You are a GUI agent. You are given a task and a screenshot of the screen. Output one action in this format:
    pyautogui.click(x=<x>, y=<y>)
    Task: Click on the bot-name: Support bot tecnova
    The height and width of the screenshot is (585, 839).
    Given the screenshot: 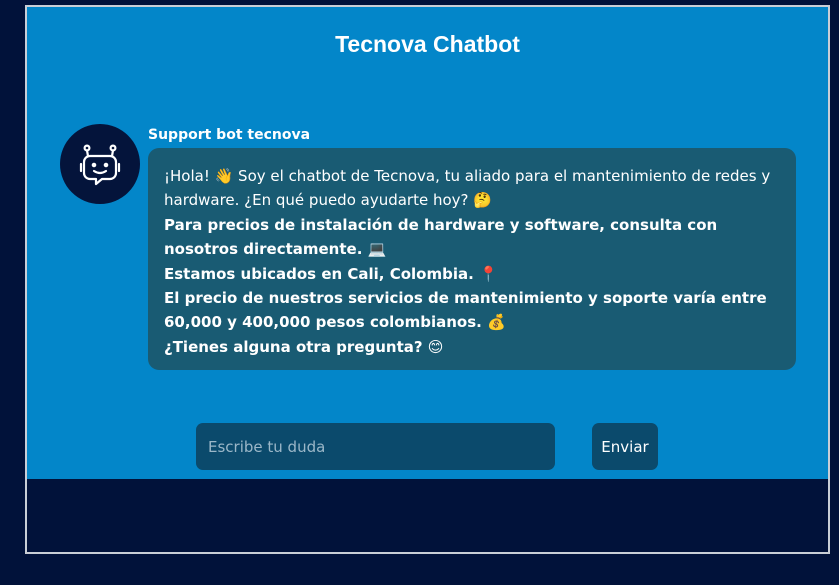 What is the action you would take?
    pyautogui.click(x=229, y=135)
    